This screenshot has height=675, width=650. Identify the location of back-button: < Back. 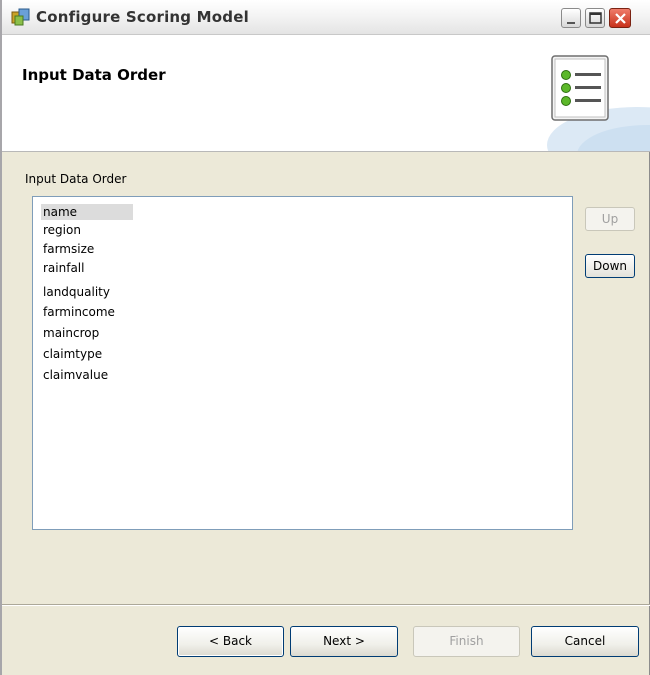
(230, 641).